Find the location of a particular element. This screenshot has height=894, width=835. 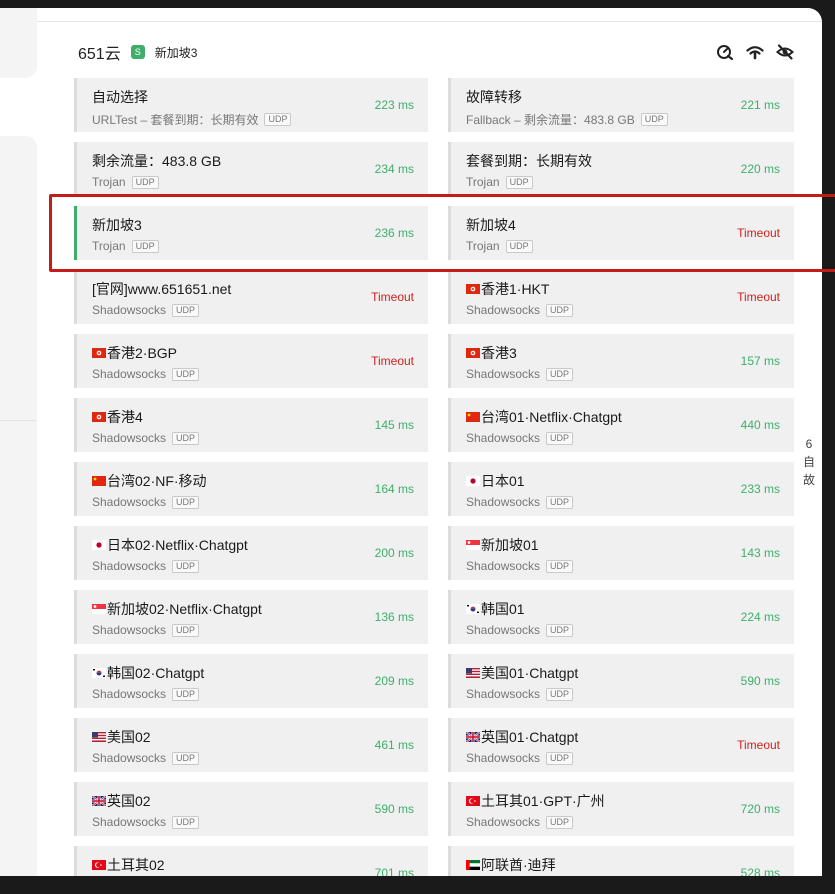

proxy-card: 故障转移 Fallback – 剩余流量：483.8 GB UDP 221 ms is located at coordinates (621, 105).